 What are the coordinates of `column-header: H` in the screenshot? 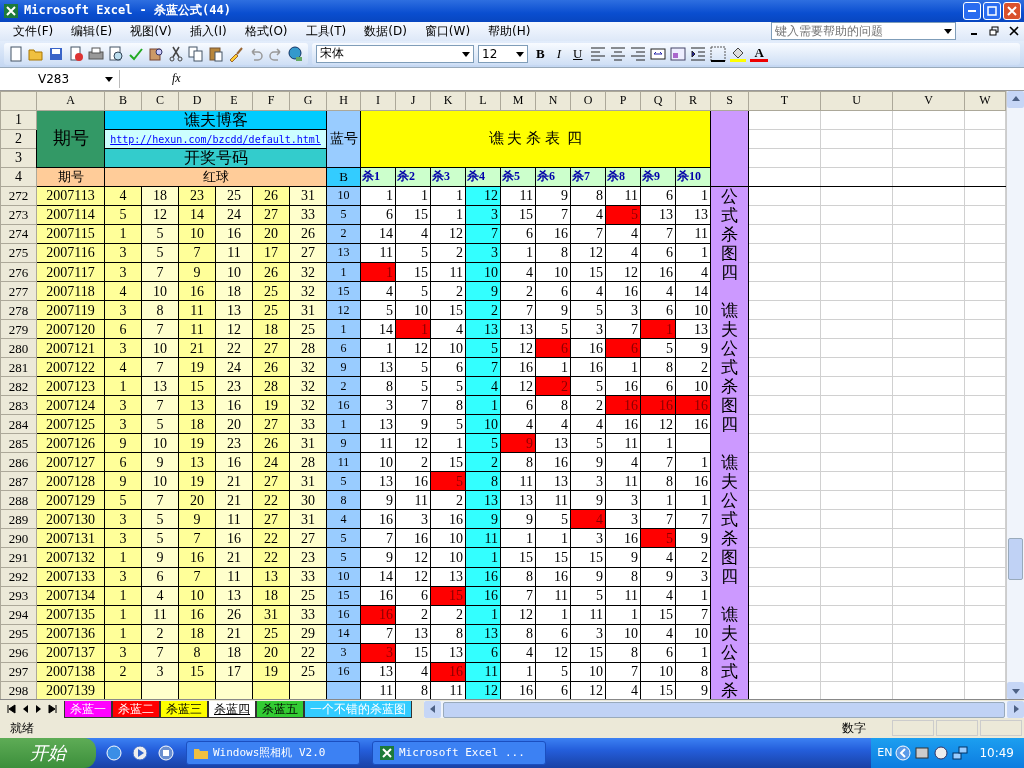 It's located at (343, 101).